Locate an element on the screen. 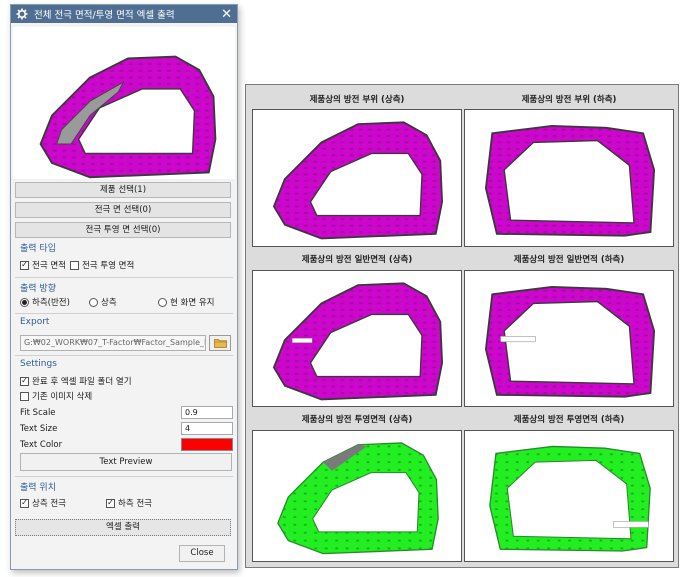  select-product-button: 제품 선택(1) is located at coordinates (123, 190).